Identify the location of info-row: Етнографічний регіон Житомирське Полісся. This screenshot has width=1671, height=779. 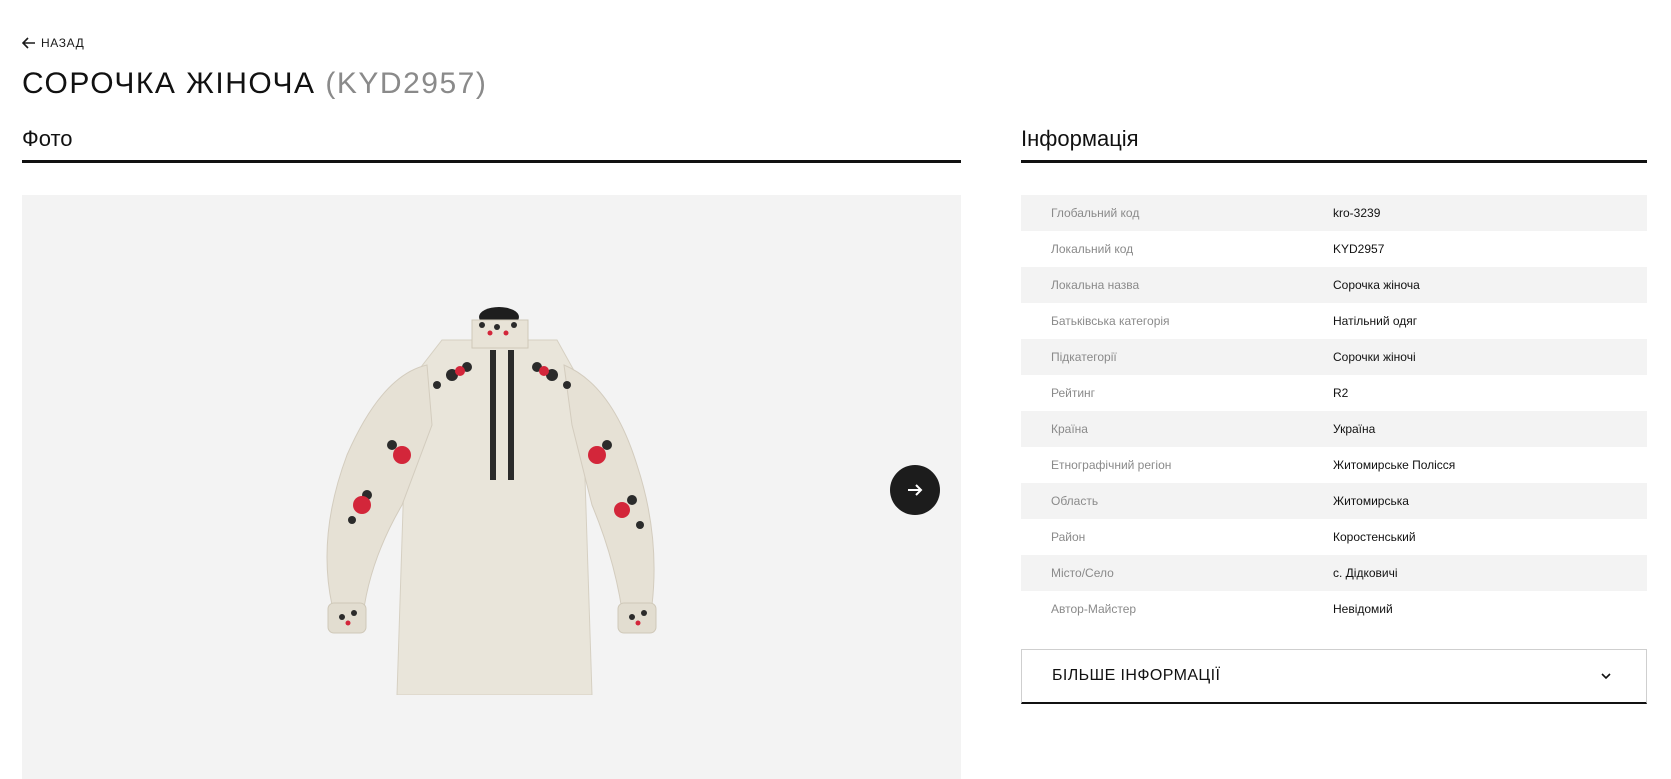
(1334, 465).